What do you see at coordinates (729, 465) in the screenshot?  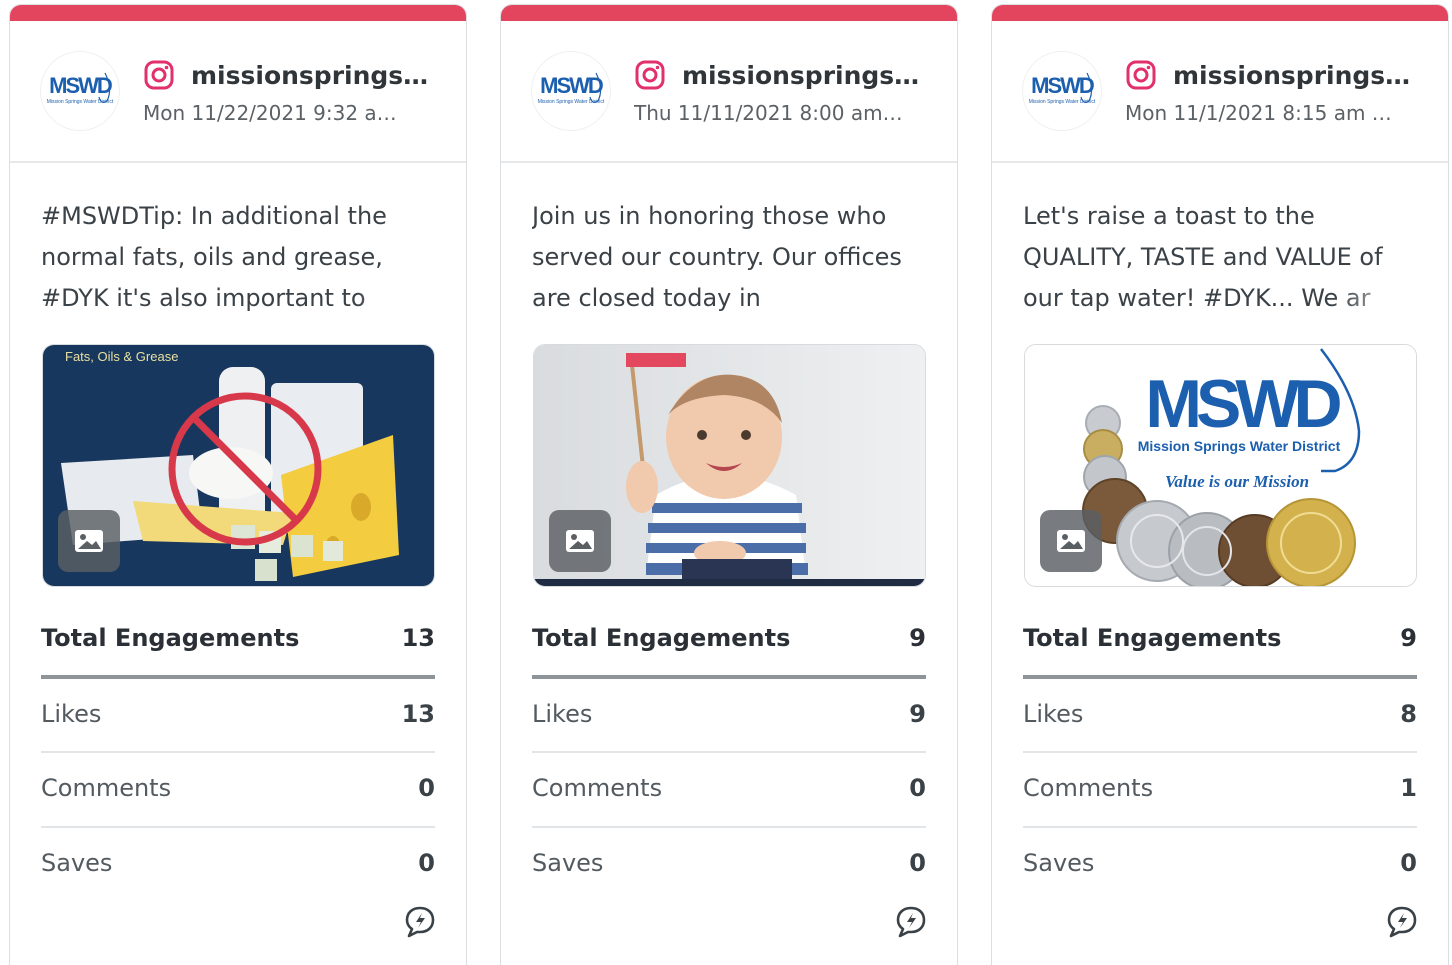 I see `post-image` at bounding box center [729, 465].